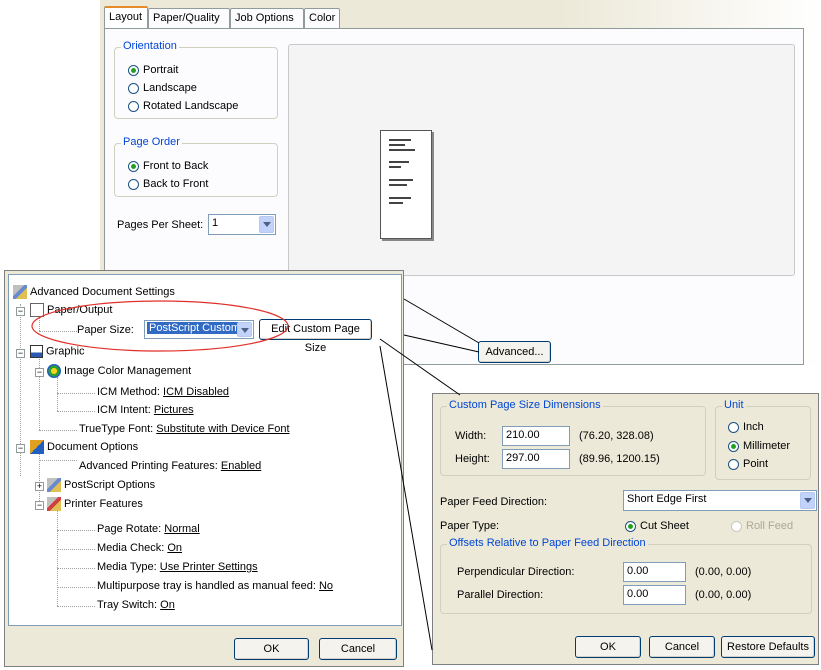 The height and width of the screenshot is (670, 821). Describe the element at coordinates (654, 572) in the screenshot. I see `perpendicular-input: 0.00` at that location.